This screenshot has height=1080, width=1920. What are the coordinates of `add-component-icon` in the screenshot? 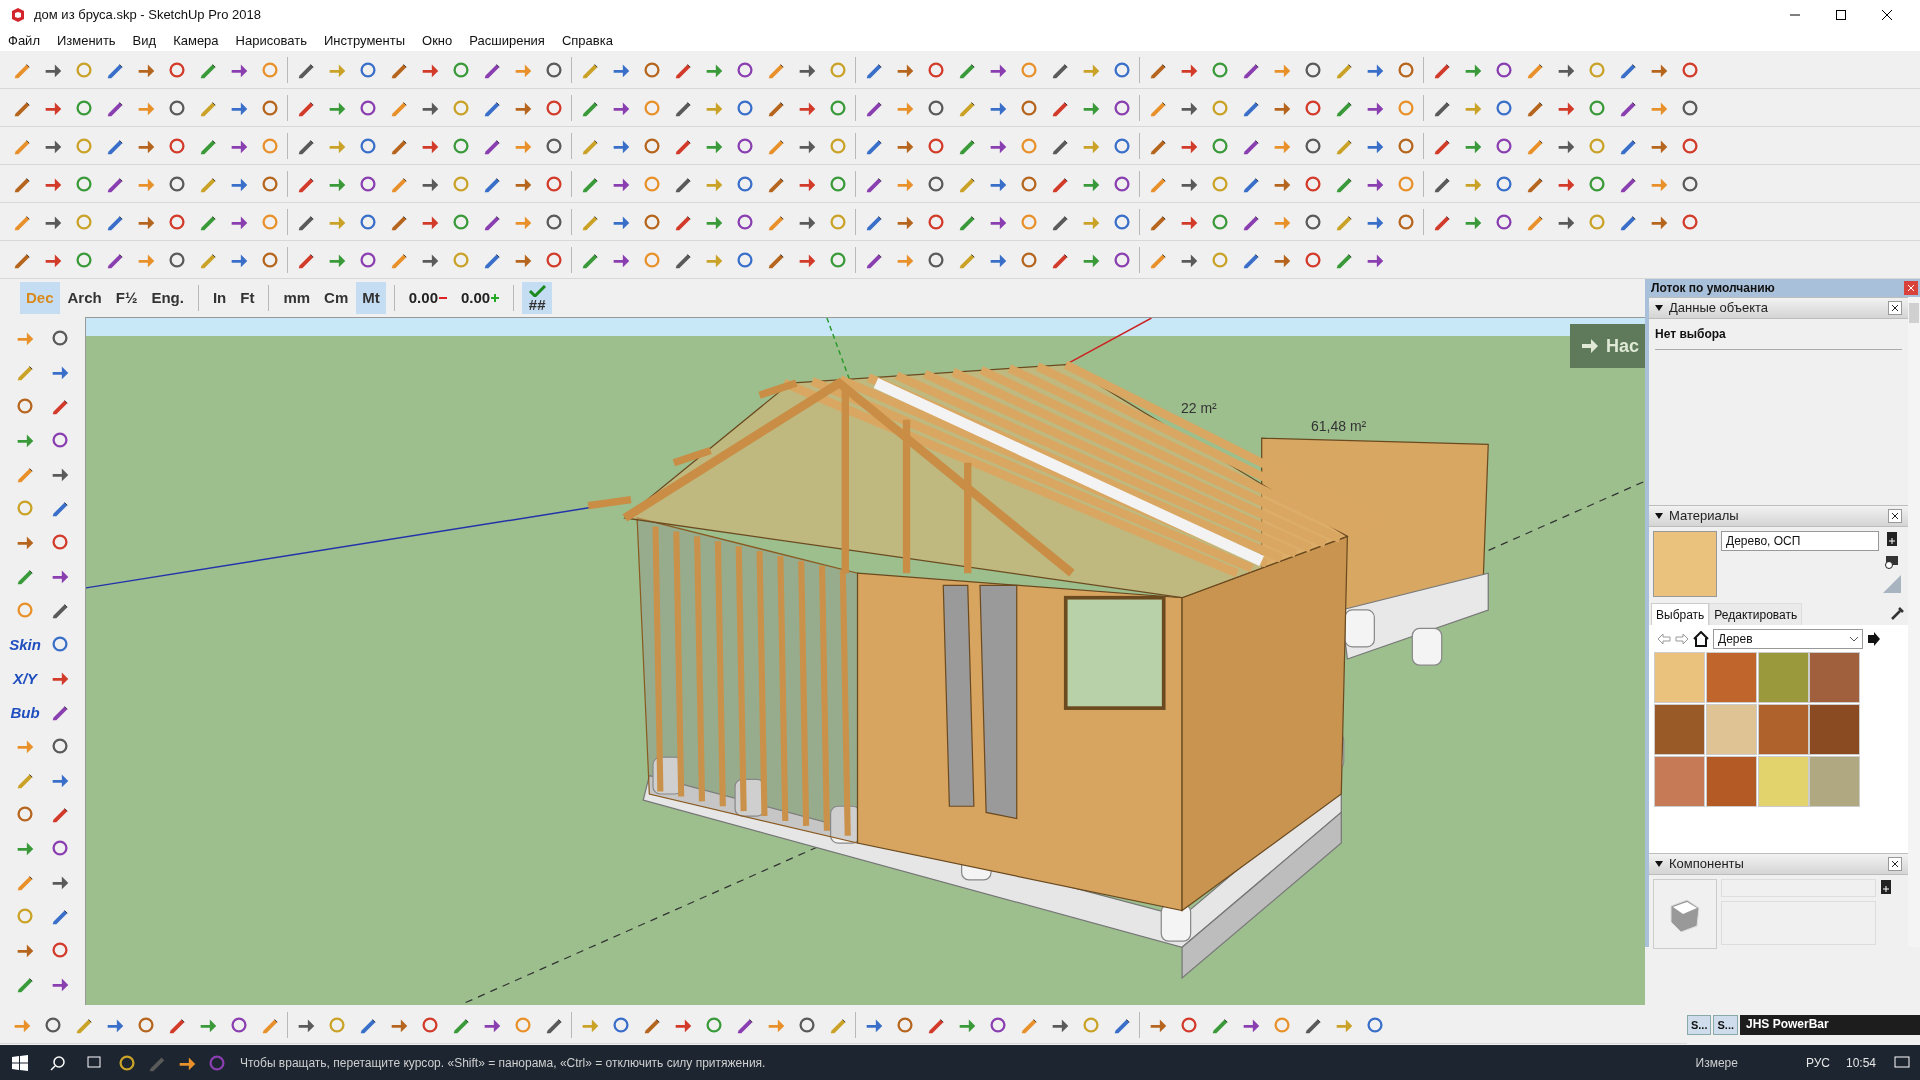 It's located at (1886, 887).